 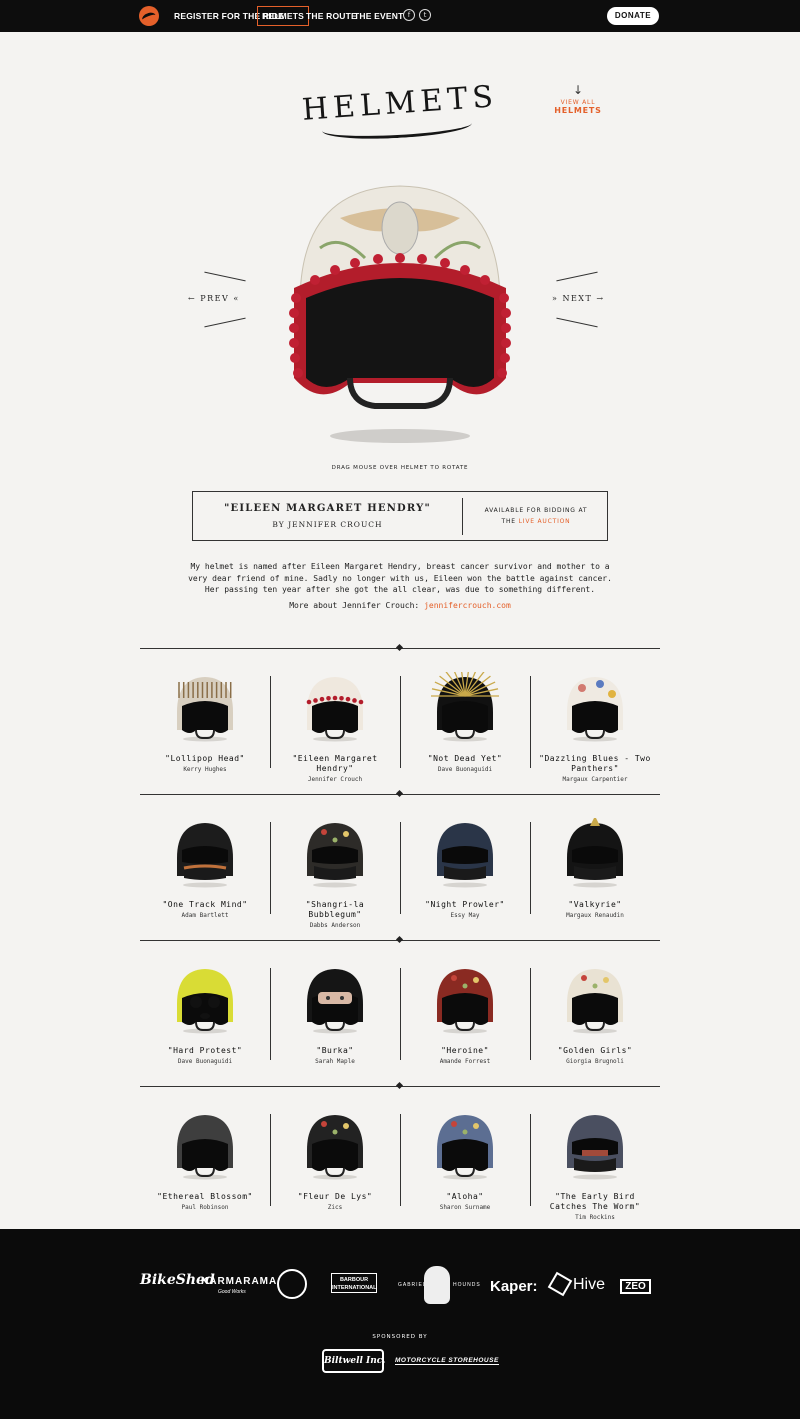 What do you see at coordinates (205, 769) in the screenshot?
I see `helmet-artist: Kerry Hughes` at bounding box center [205, 769].